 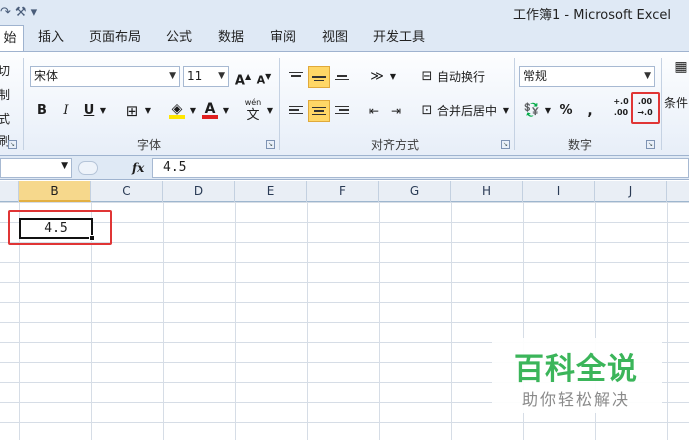 What do you see at coordinates (199, 191) in the screenshot?
I see `column-header-d: D` at bounding box center [199, 191].